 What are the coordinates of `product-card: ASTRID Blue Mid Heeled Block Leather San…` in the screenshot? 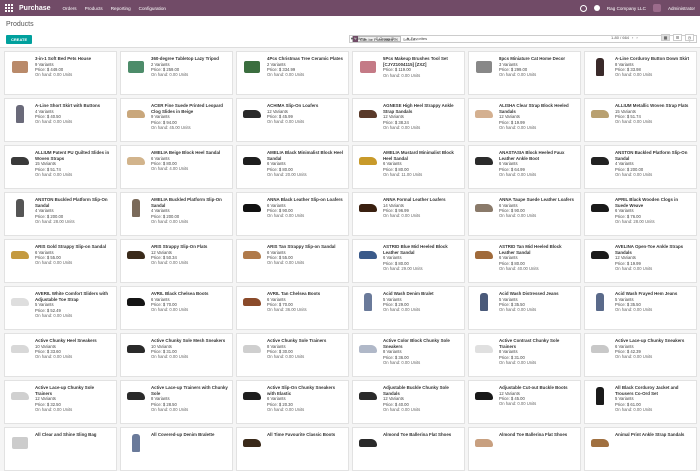 It's located at (408, 261).